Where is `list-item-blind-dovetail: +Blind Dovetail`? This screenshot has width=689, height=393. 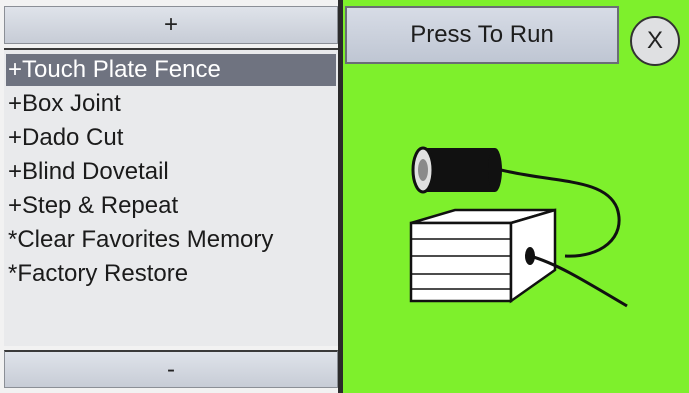 list-item-blind-dovetail: +Blind Dovetail is located at coordinates (171, 172).